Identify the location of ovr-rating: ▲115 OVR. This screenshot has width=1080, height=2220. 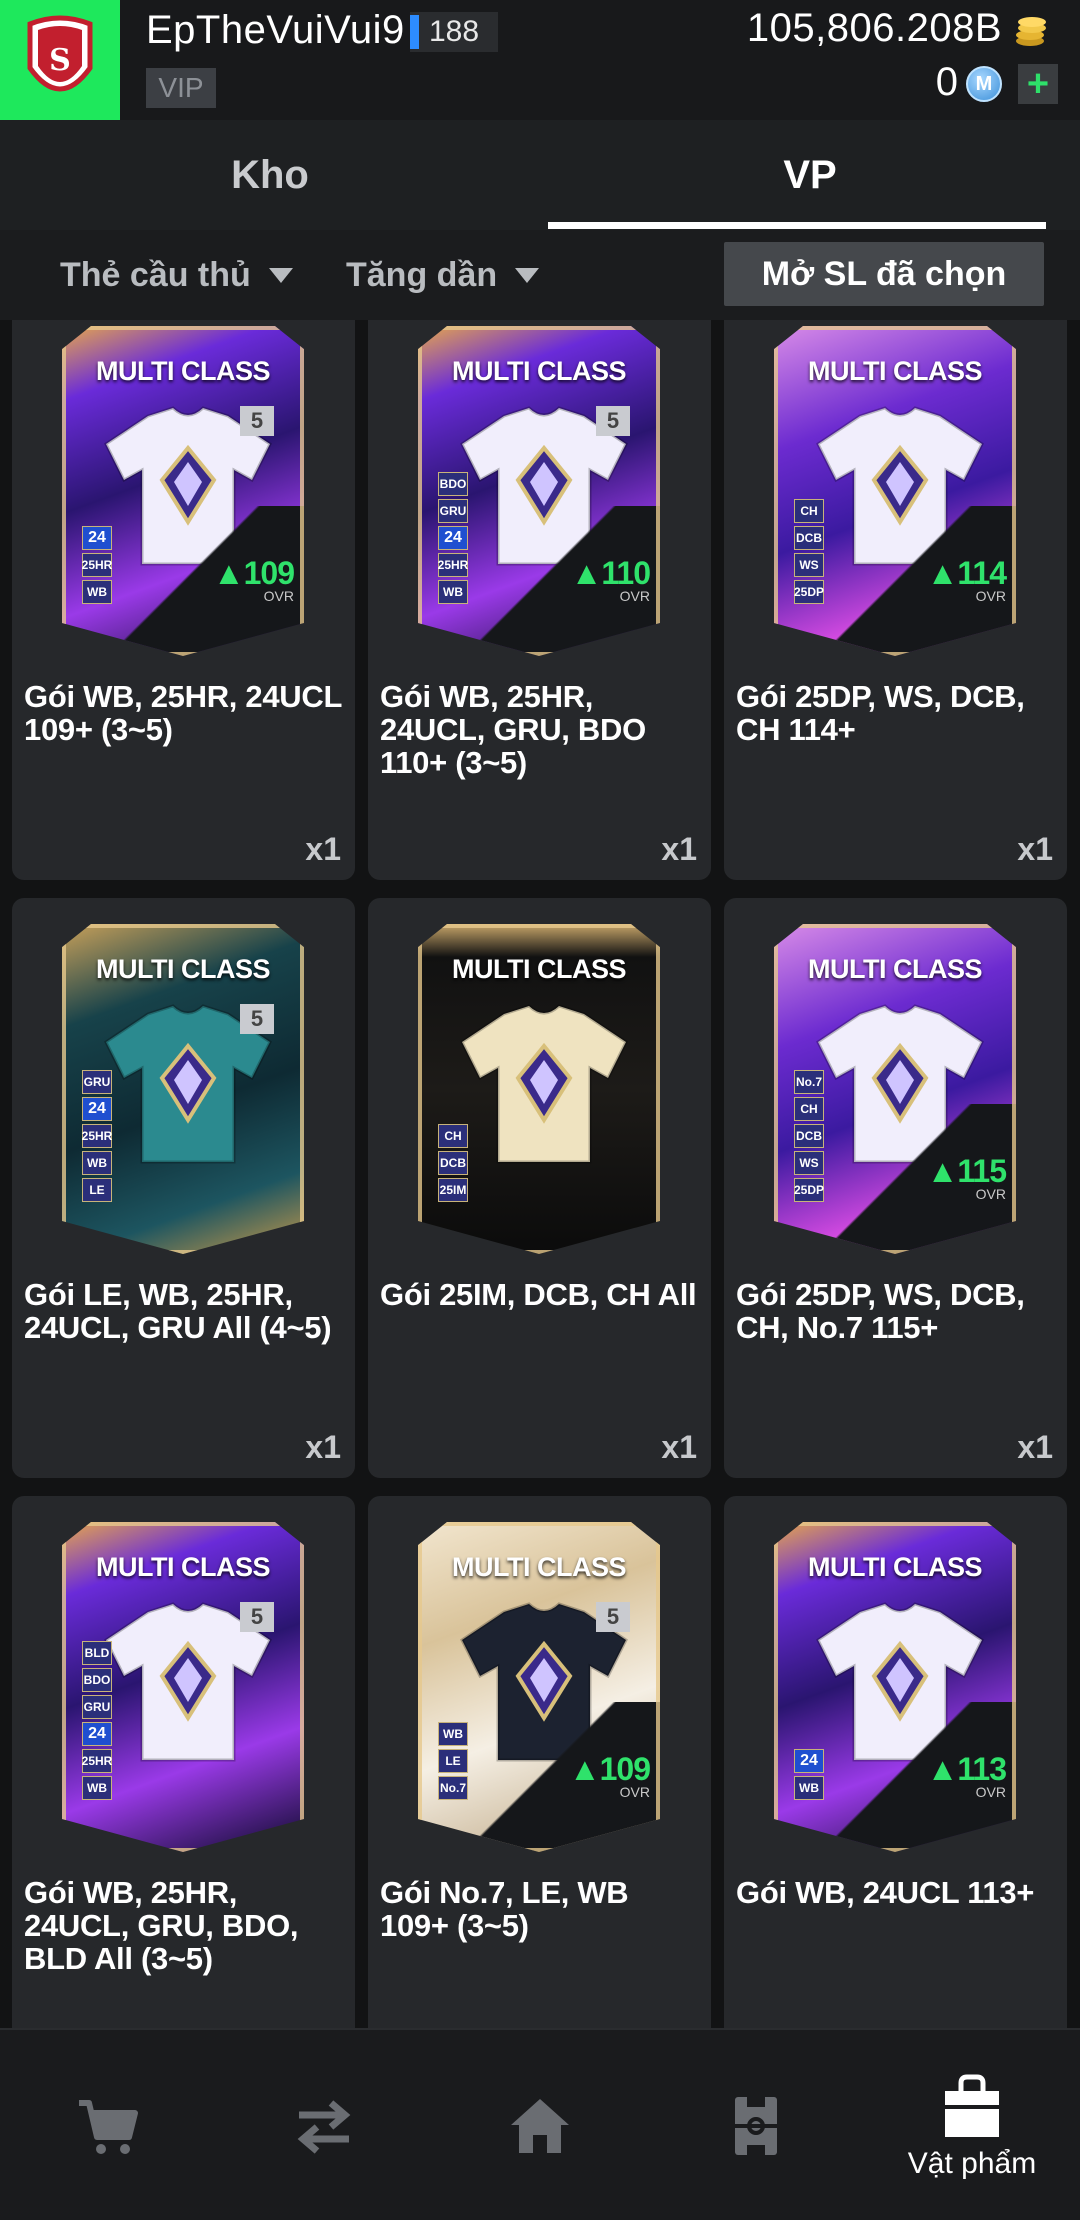
(966, 1177).